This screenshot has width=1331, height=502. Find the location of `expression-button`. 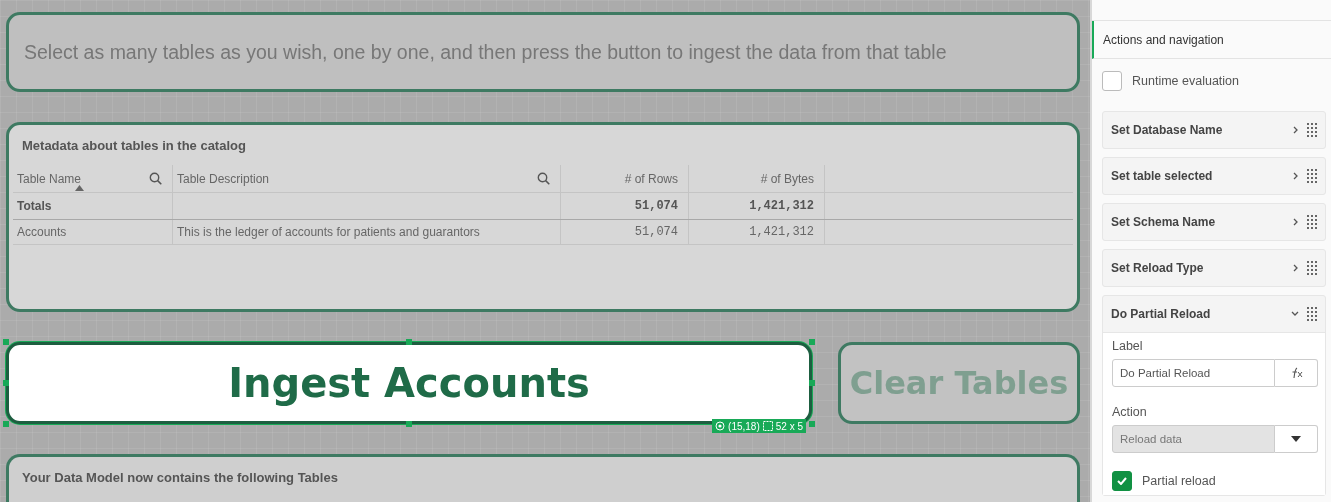

expression-button is located at coordinates (1296, 373).